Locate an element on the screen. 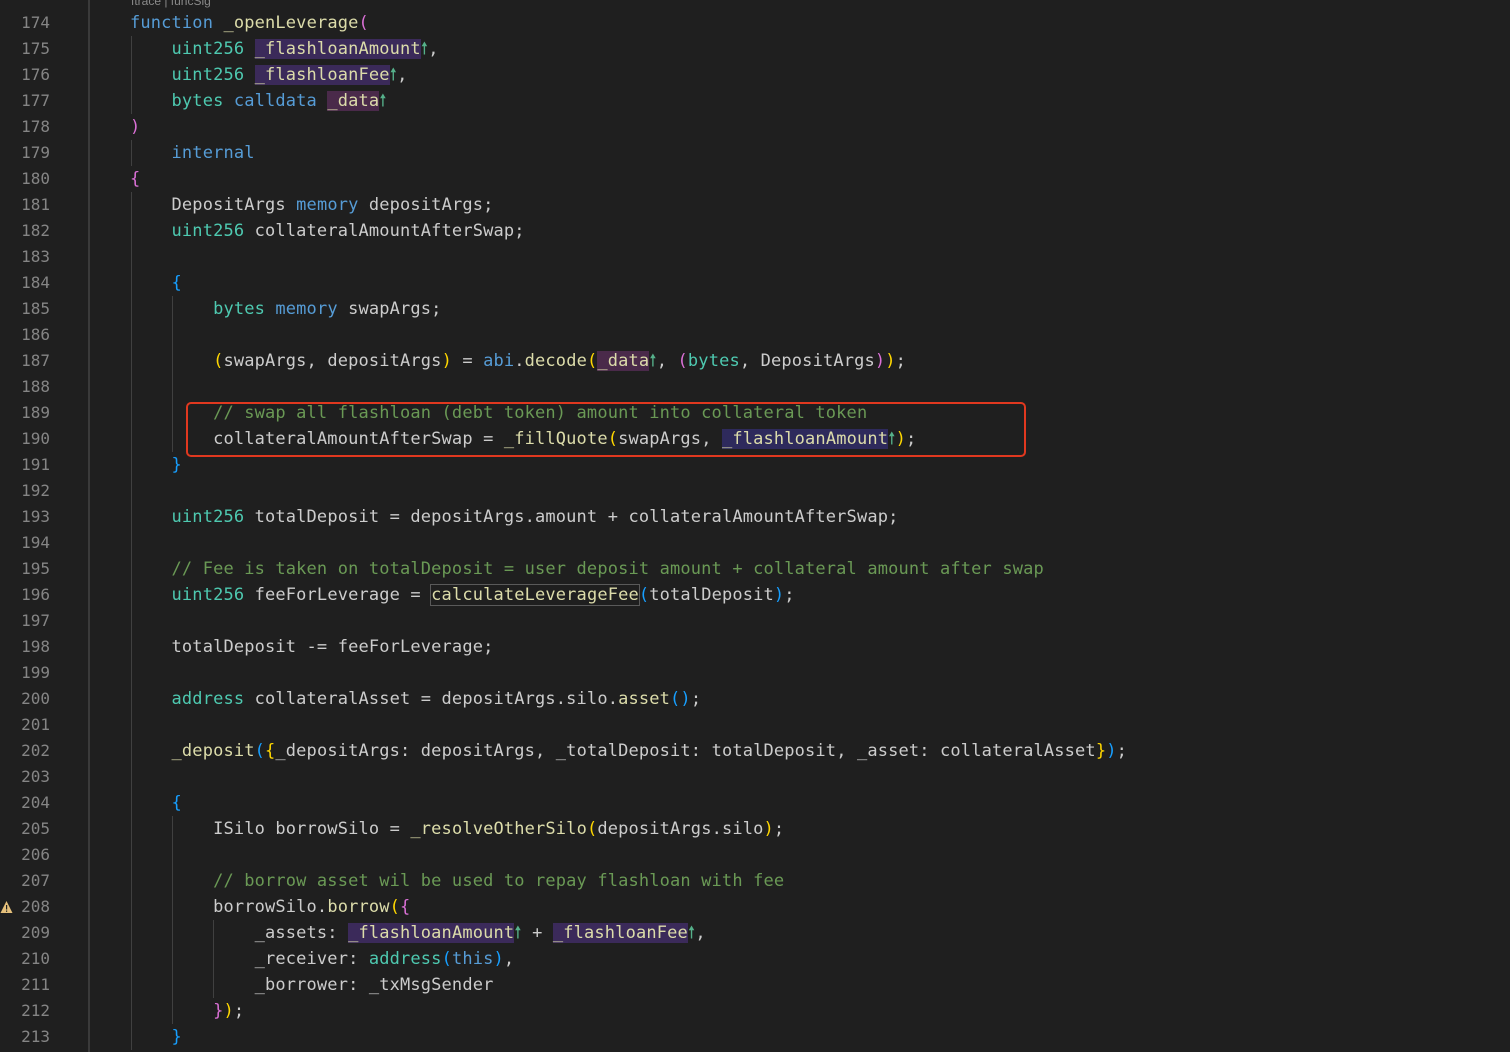 The image size is (1510, 1052). line-number: 196 is located at coordinates (25, 595).